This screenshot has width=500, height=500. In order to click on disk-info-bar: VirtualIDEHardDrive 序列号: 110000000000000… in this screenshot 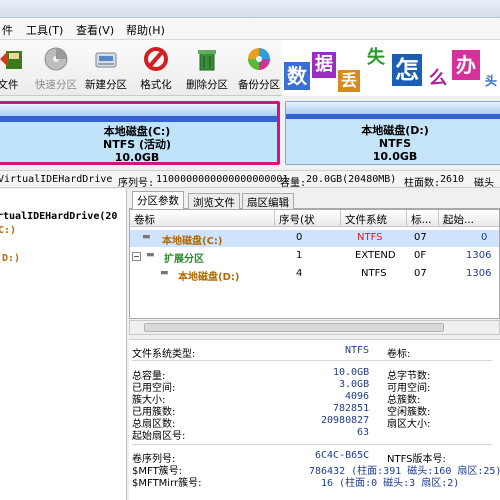, I will do `click(250, 179)`.